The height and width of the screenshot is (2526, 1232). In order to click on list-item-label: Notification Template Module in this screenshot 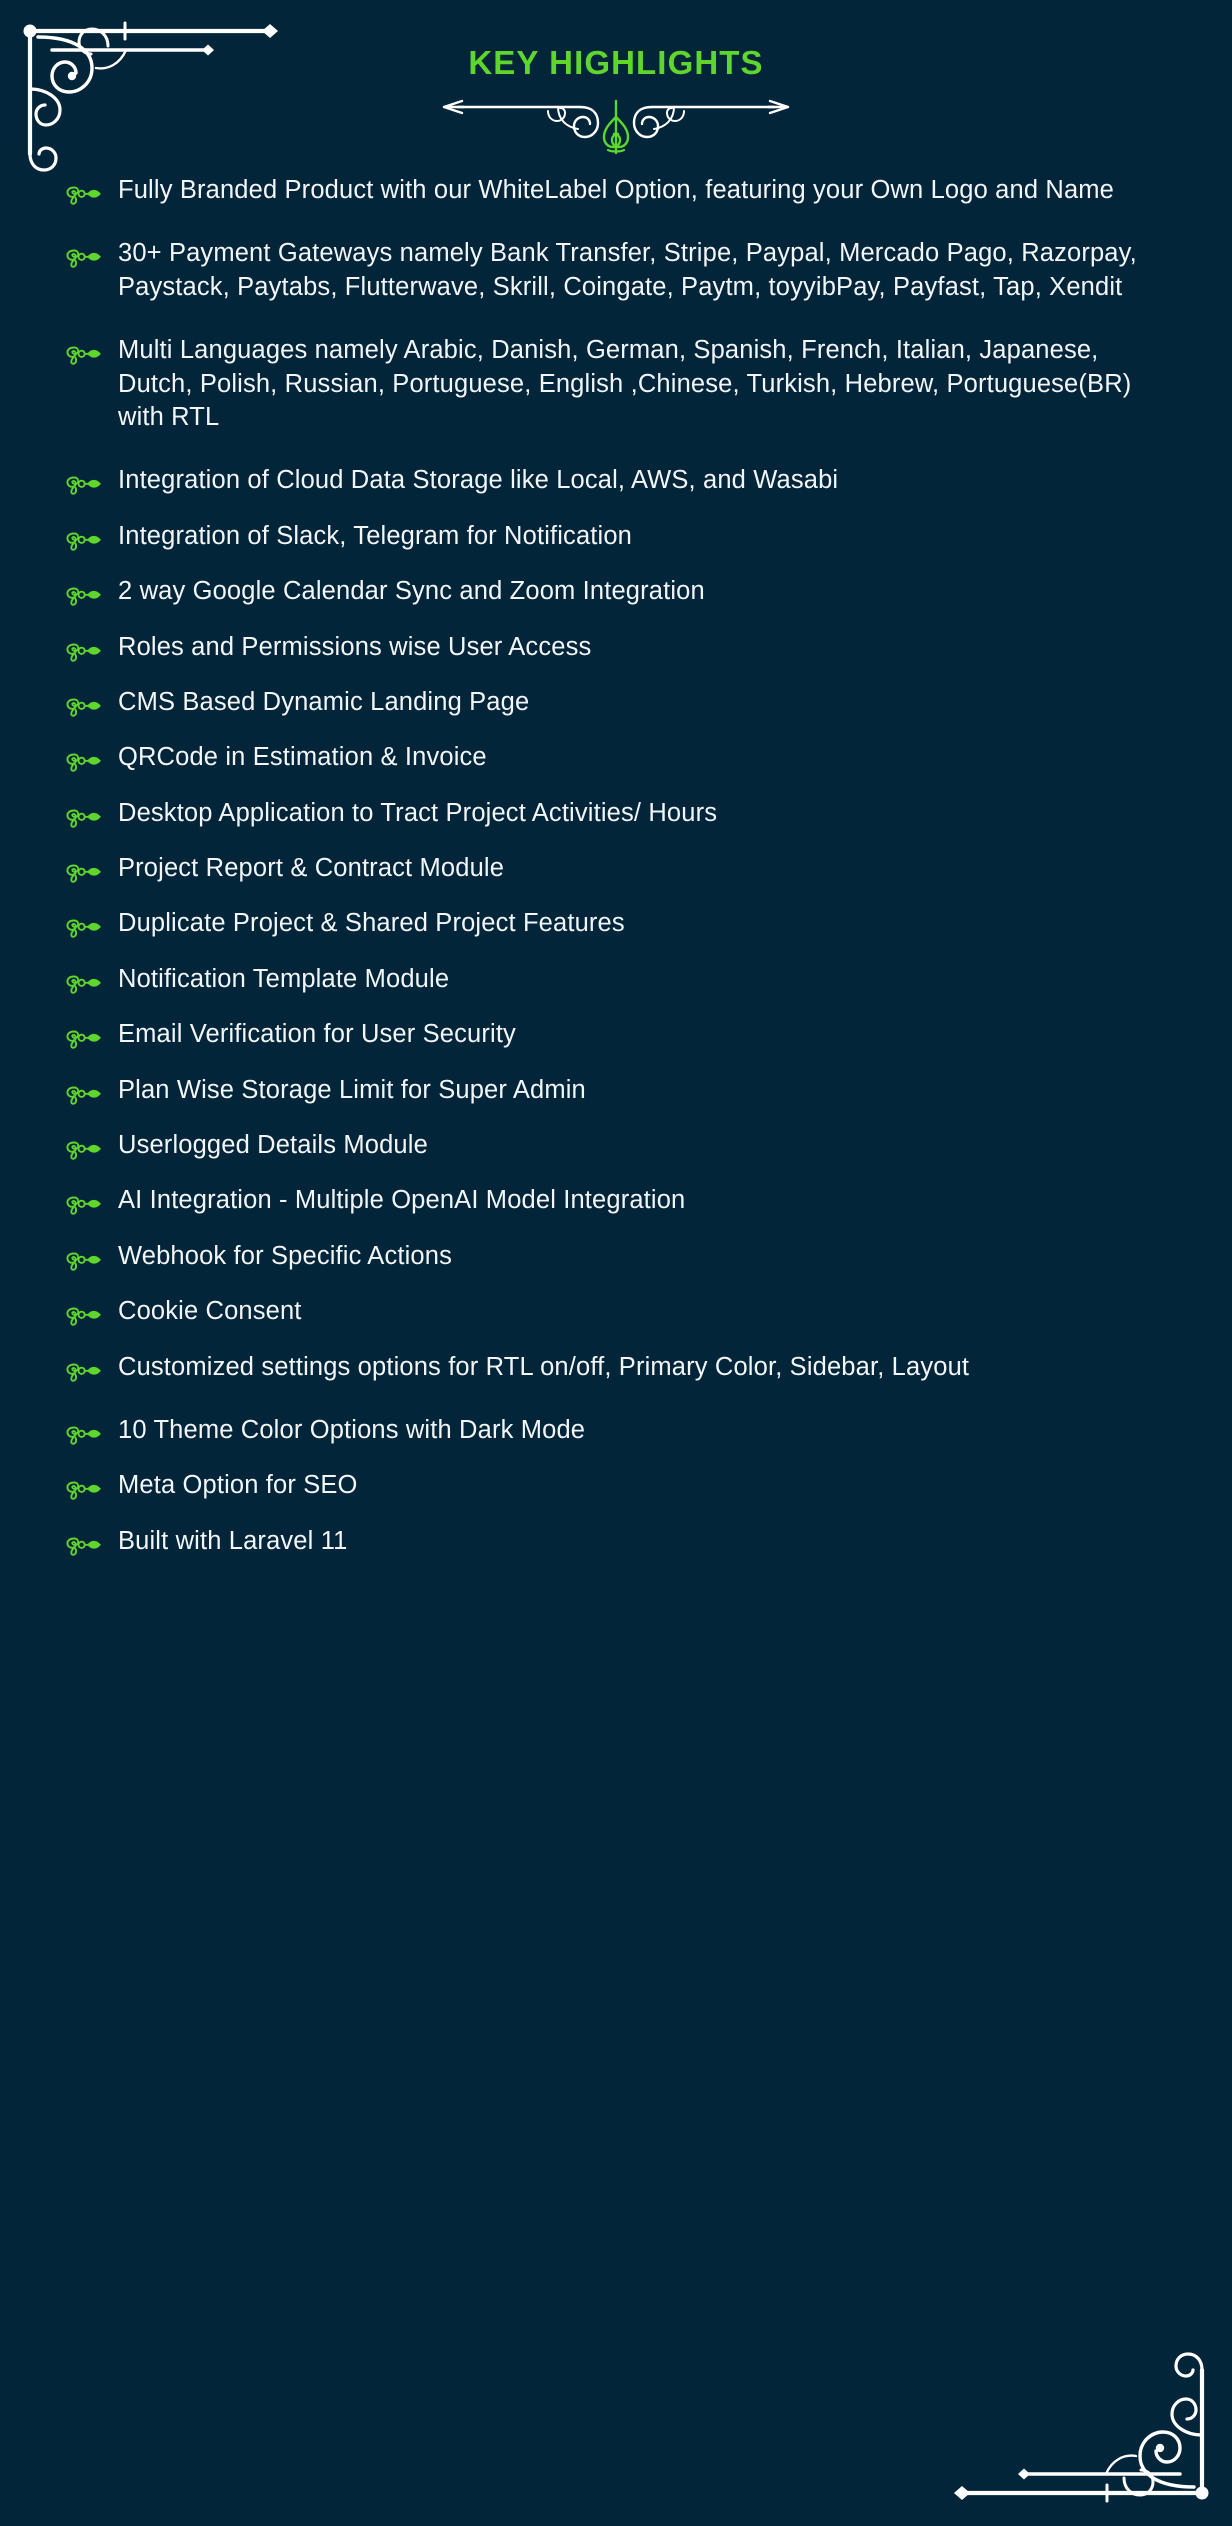, I will do `click(284, 978)`.